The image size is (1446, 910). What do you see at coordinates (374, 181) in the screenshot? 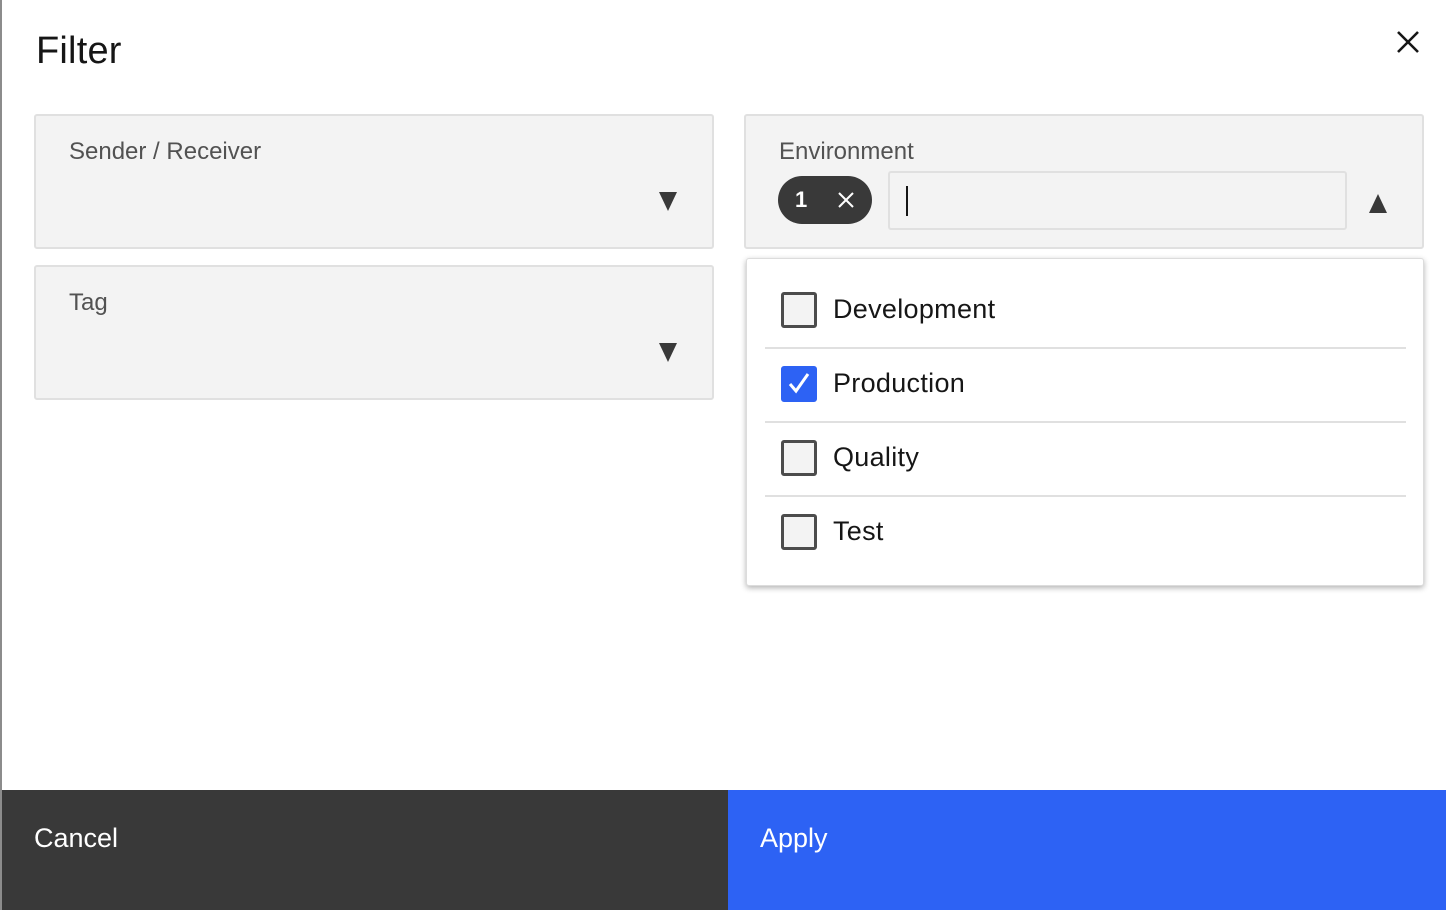
I see `sender-receiver-dropdown: Sender / Receiver` at bounding box center [374, 181].